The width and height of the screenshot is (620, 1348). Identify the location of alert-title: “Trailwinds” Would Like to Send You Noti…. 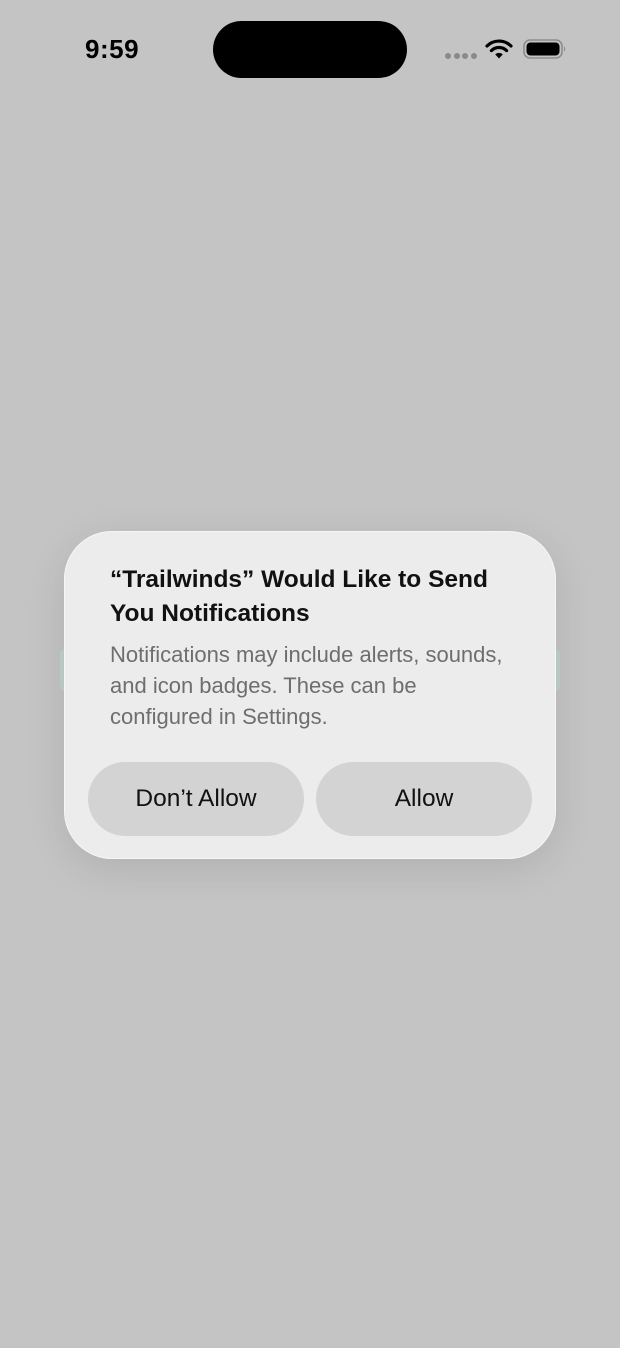
(299, 596).